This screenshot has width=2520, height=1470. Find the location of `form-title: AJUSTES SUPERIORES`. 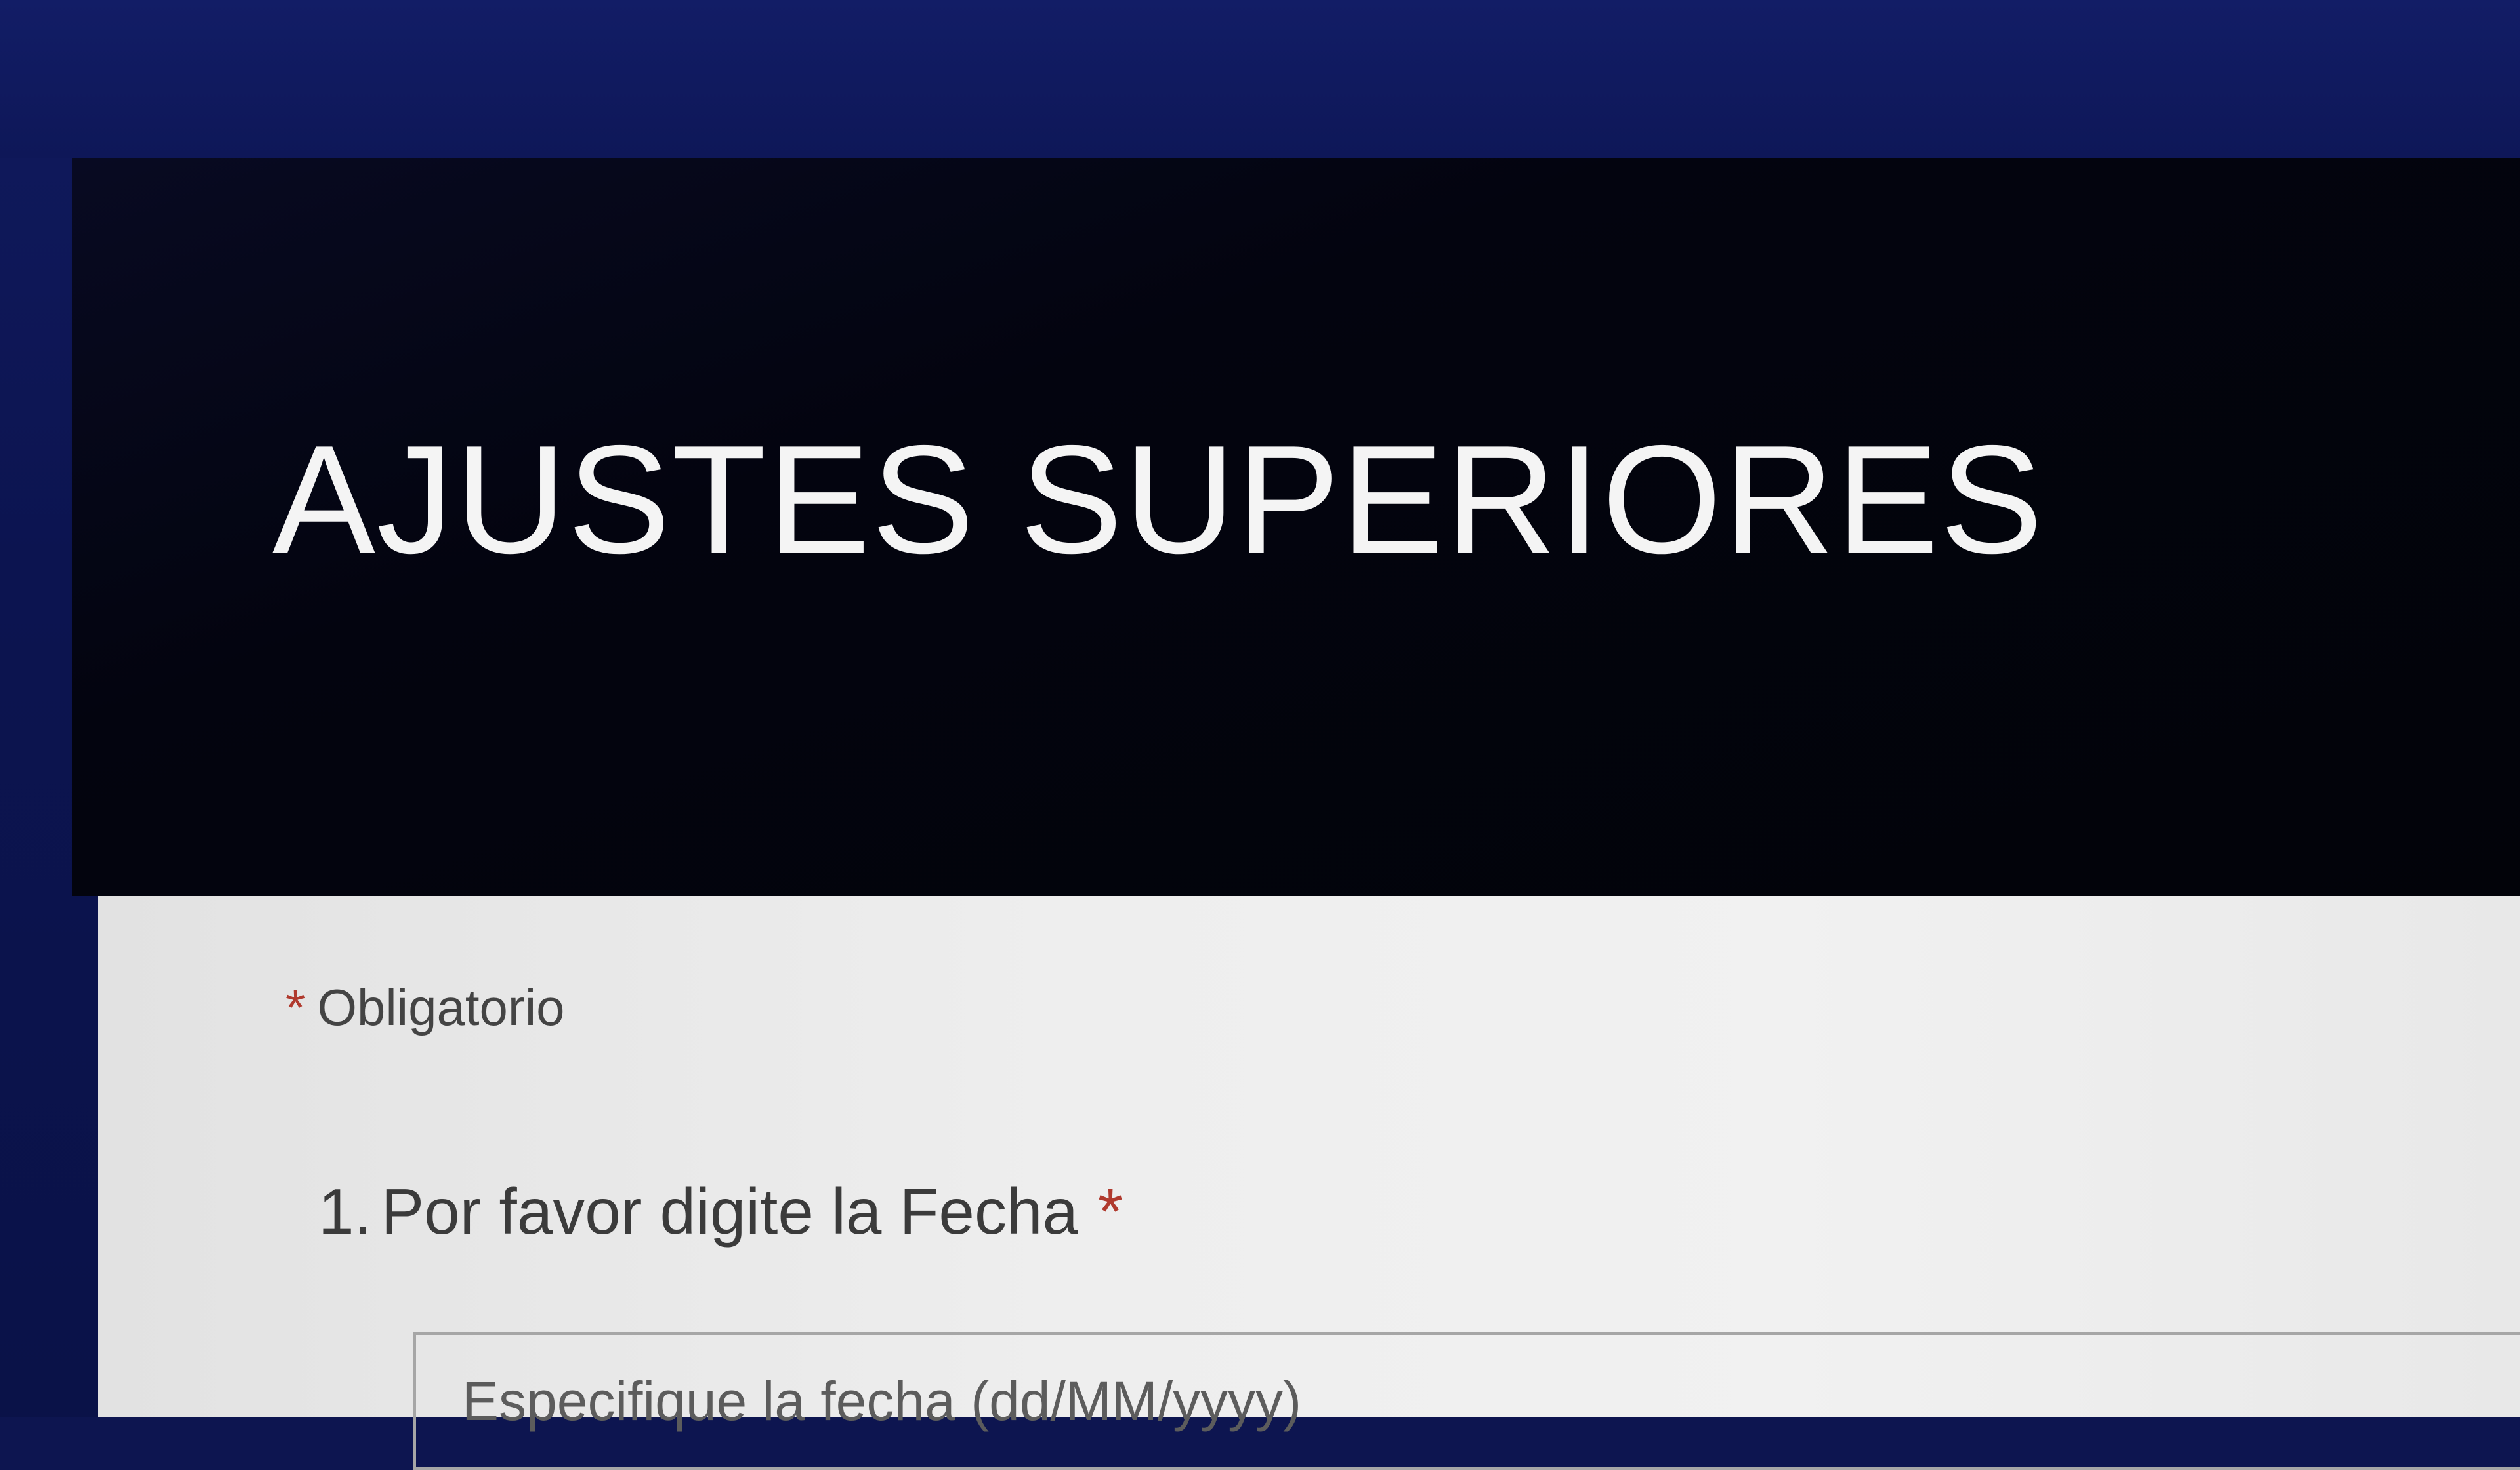

form-title: AJUSTES SUPERIORES is located at coordinates (1158, 499).